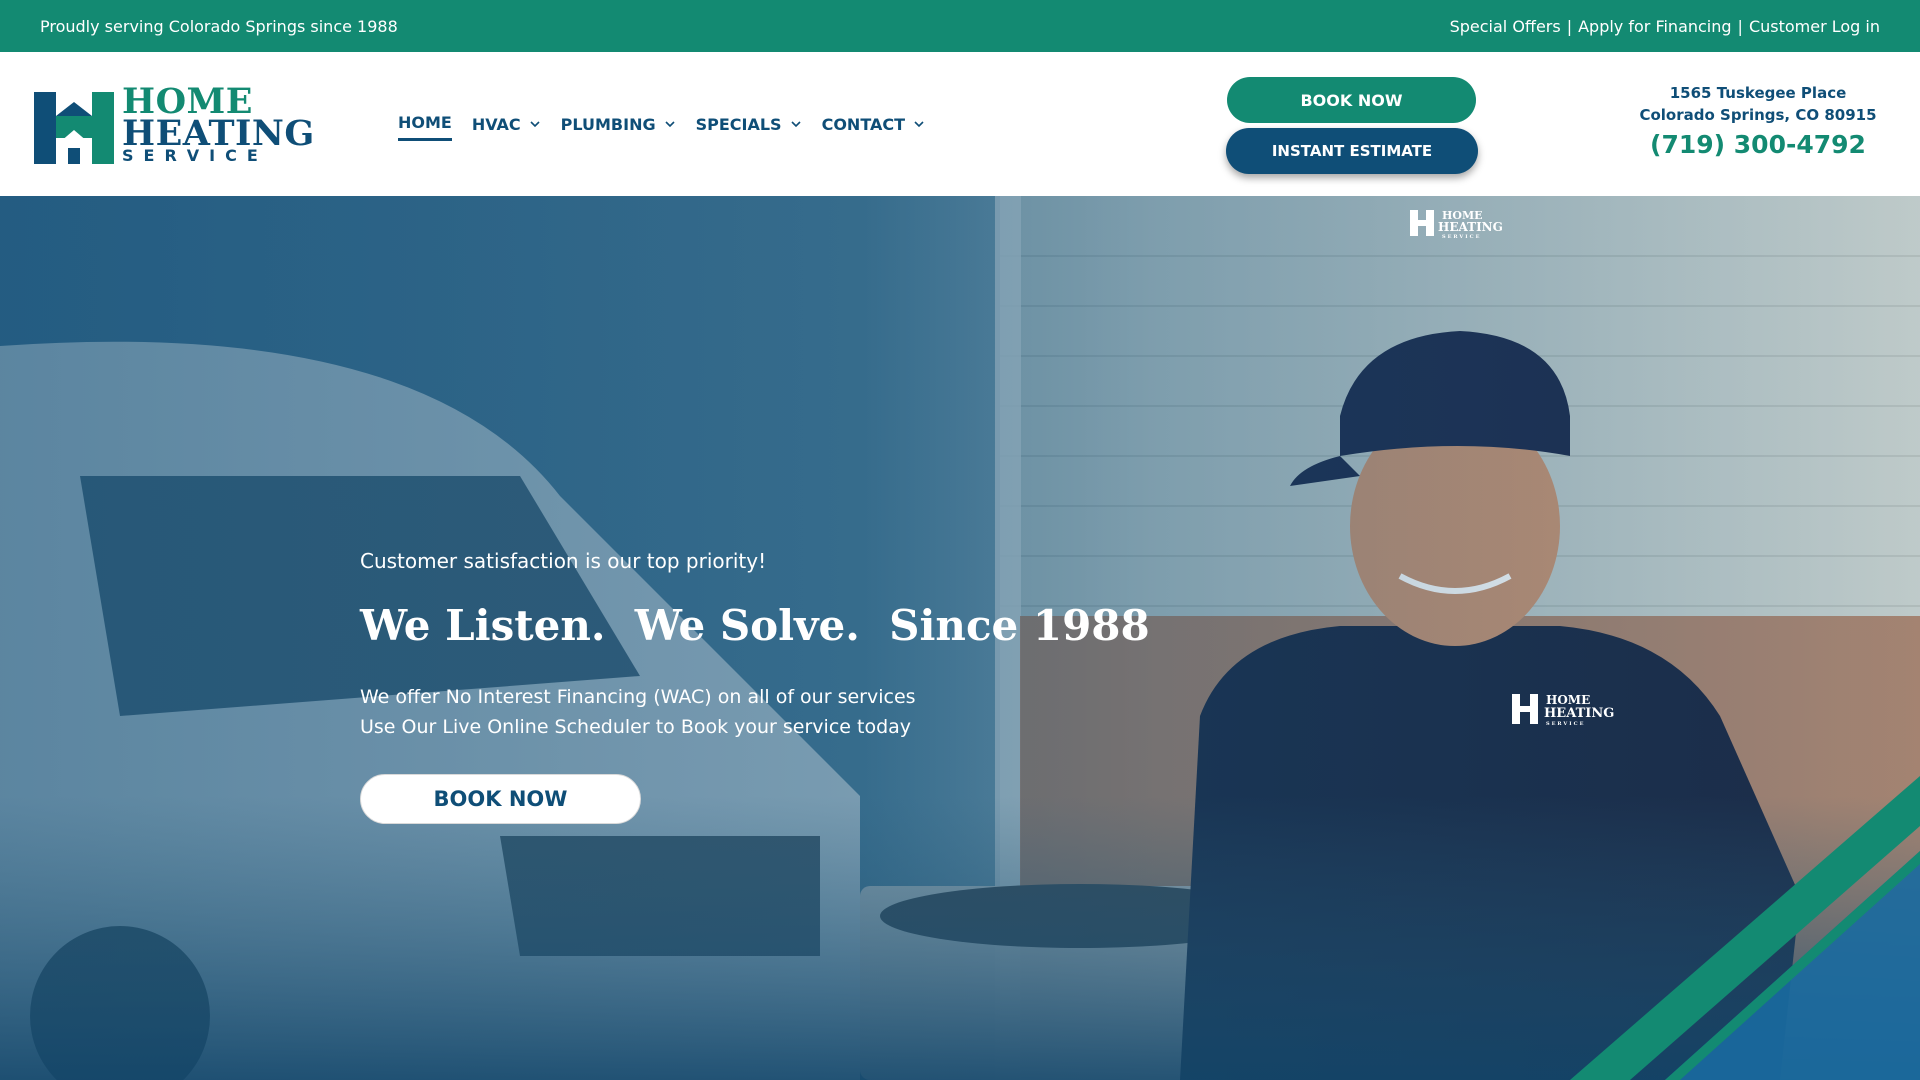 The height and width of the screenshot is (1080, 1920). I want to click on instant-estimate-button: INSTANT ESTIMATE, so click(1352, 151).